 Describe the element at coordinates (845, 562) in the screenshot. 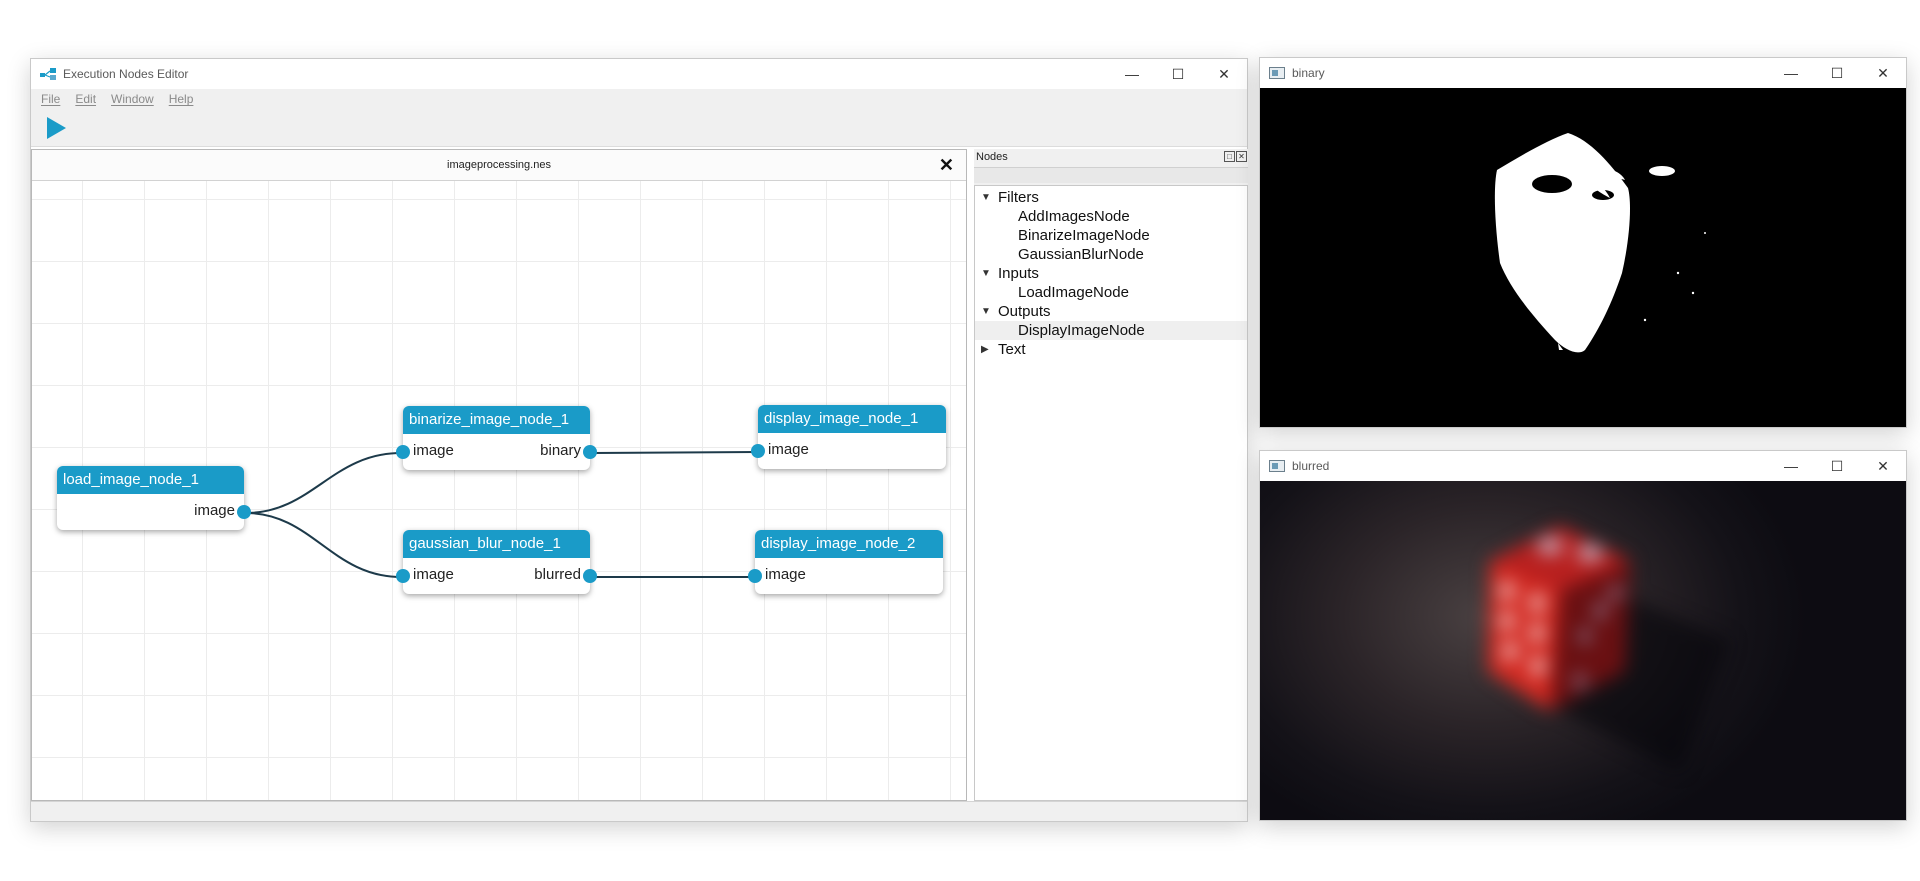

I see `graph-node-display2: display_image_node_2 image` at that location.